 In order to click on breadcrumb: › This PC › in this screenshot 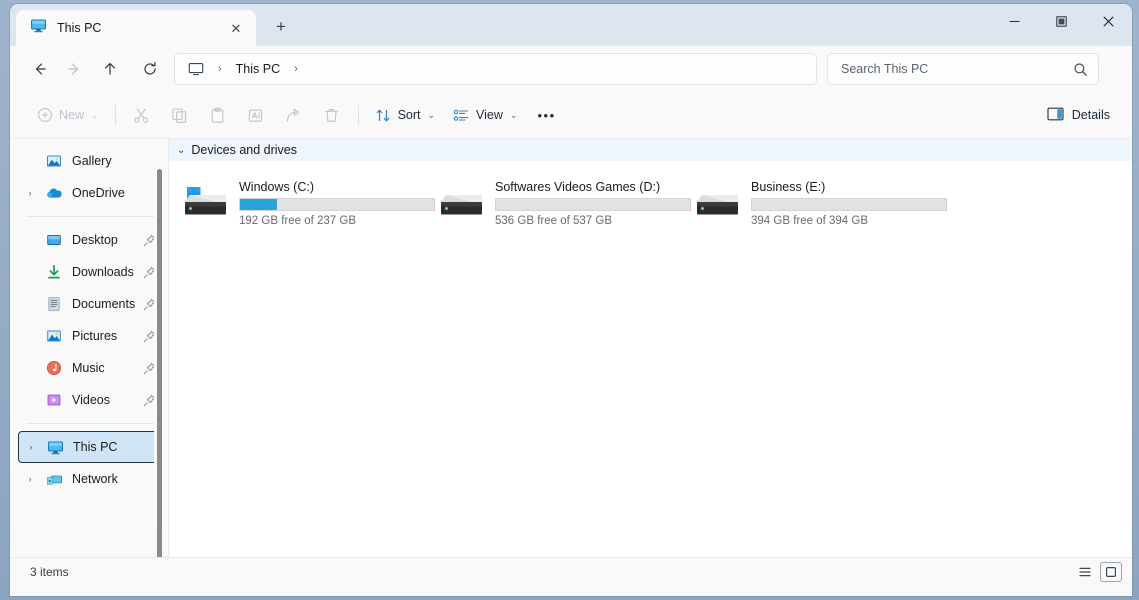, I will do `click(495, 69)`.